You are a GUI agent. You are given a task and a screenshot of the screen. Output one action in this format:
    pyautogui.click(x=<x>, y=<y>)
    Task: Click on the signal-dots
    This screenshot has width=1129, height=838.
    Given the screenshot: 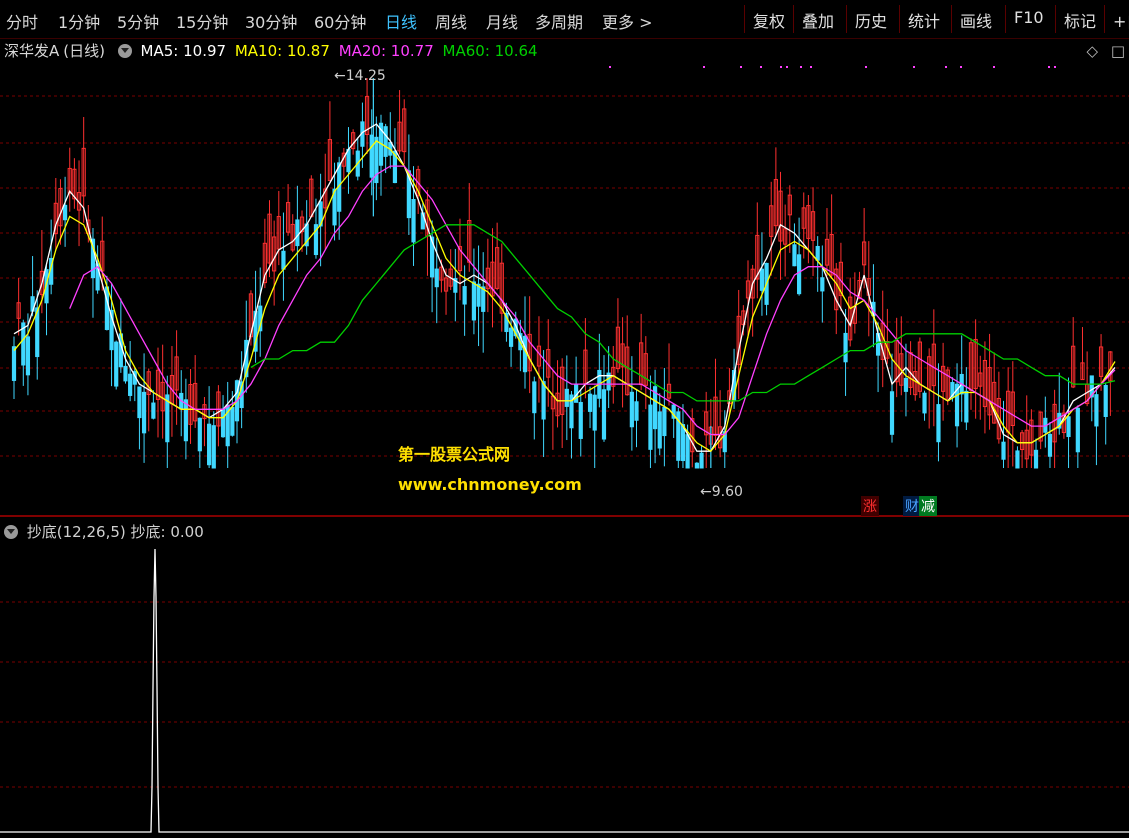 What is the action you would take?
    pyautogui.click(x=832, y=67)
    